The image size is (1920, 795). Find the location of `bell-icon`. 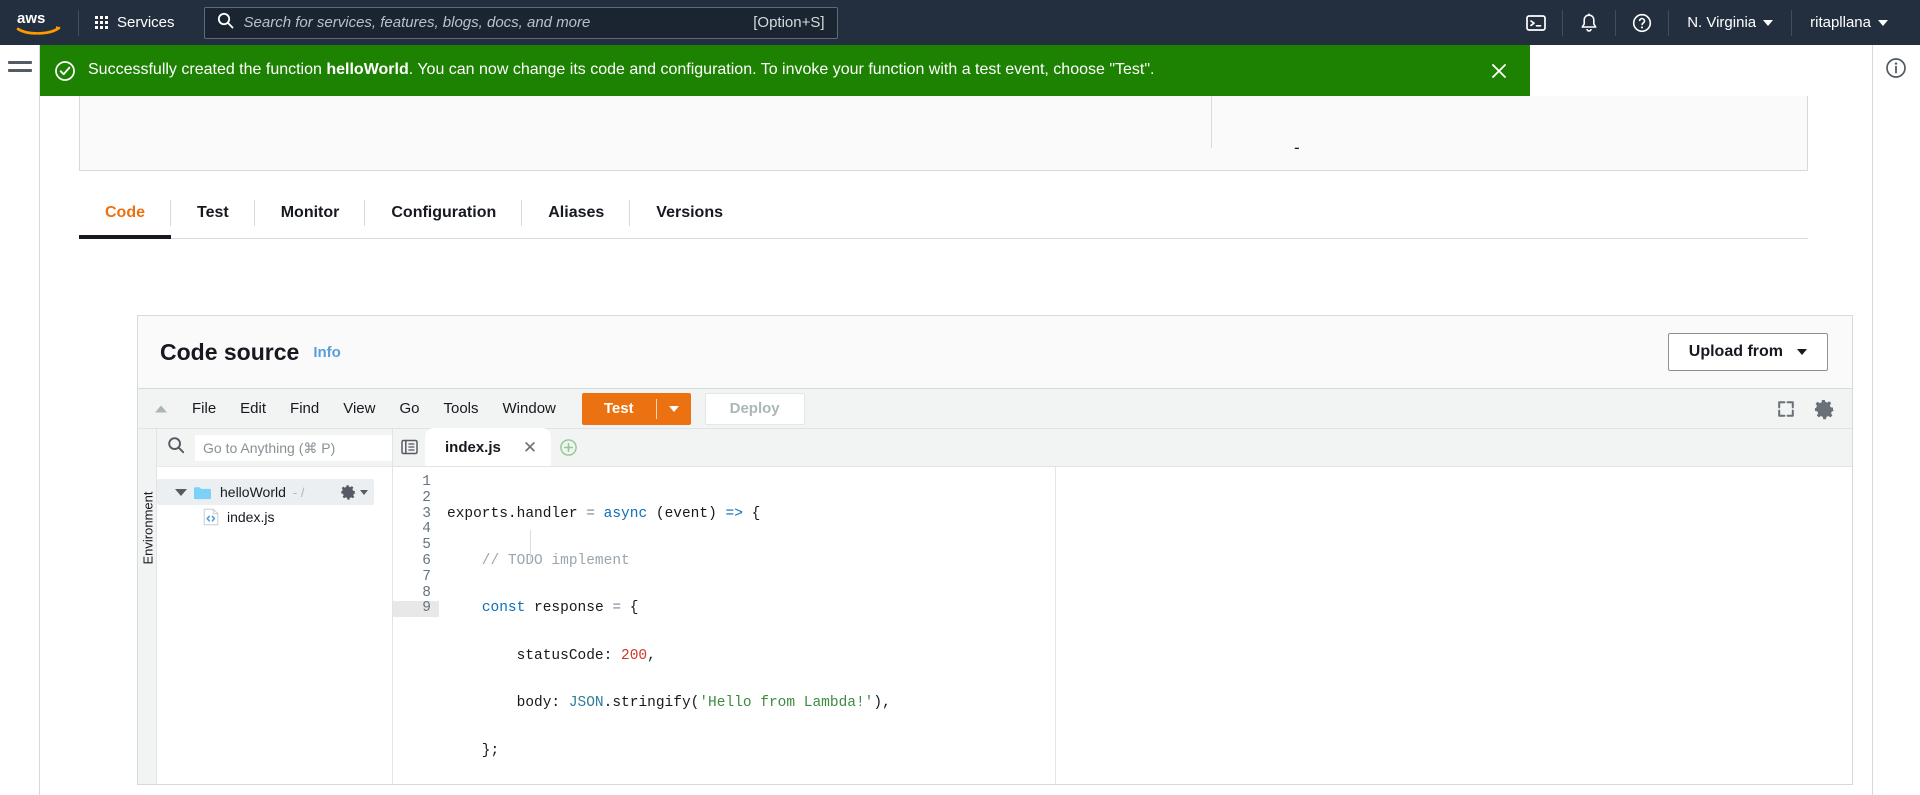

bell-icon is located at coordinates (1589, 22).